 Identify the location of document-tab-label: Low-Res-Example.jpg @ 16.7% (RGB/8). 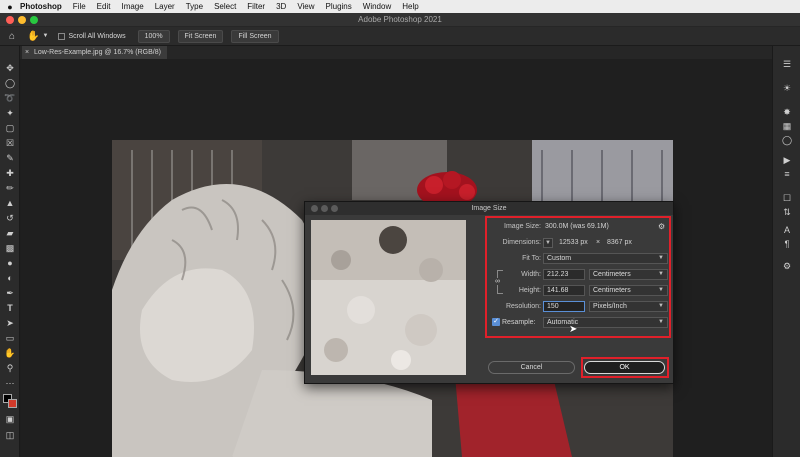
(97, 52).